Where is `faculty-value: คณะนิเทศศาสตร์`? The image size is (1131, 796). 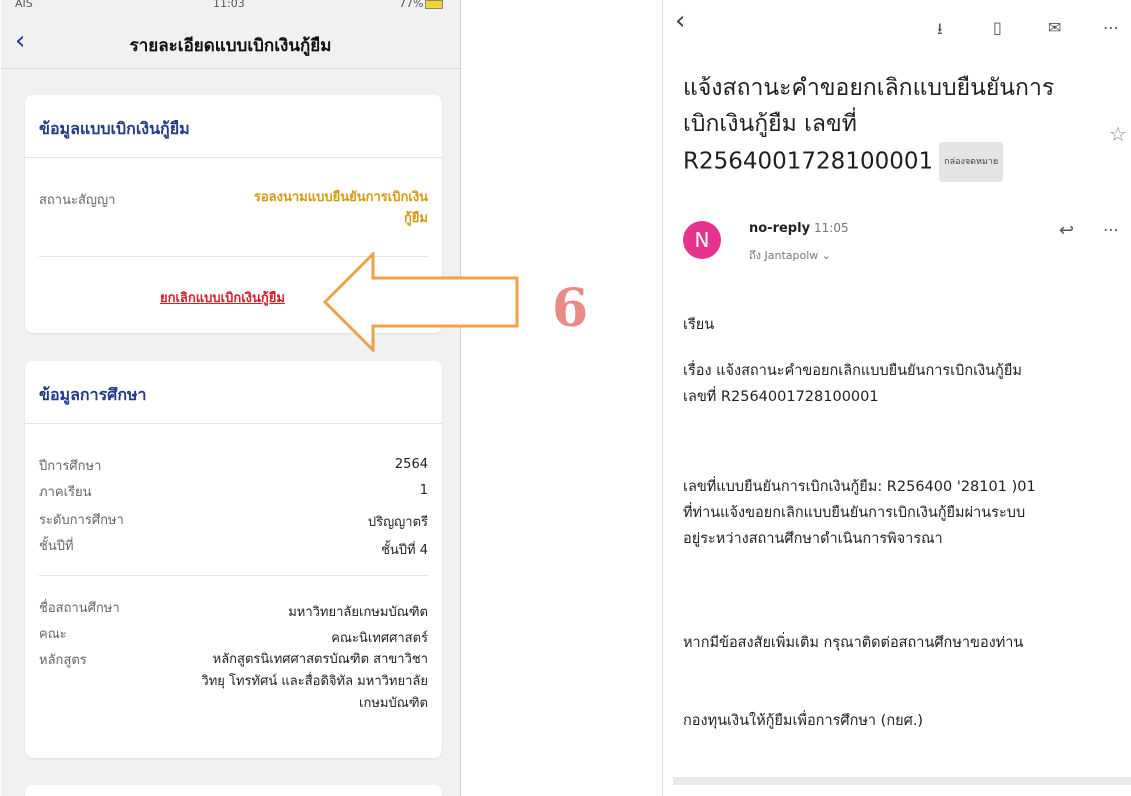 faculty-value: คณะนิเทศศาสตร์ is located at coordinates (379, 638).